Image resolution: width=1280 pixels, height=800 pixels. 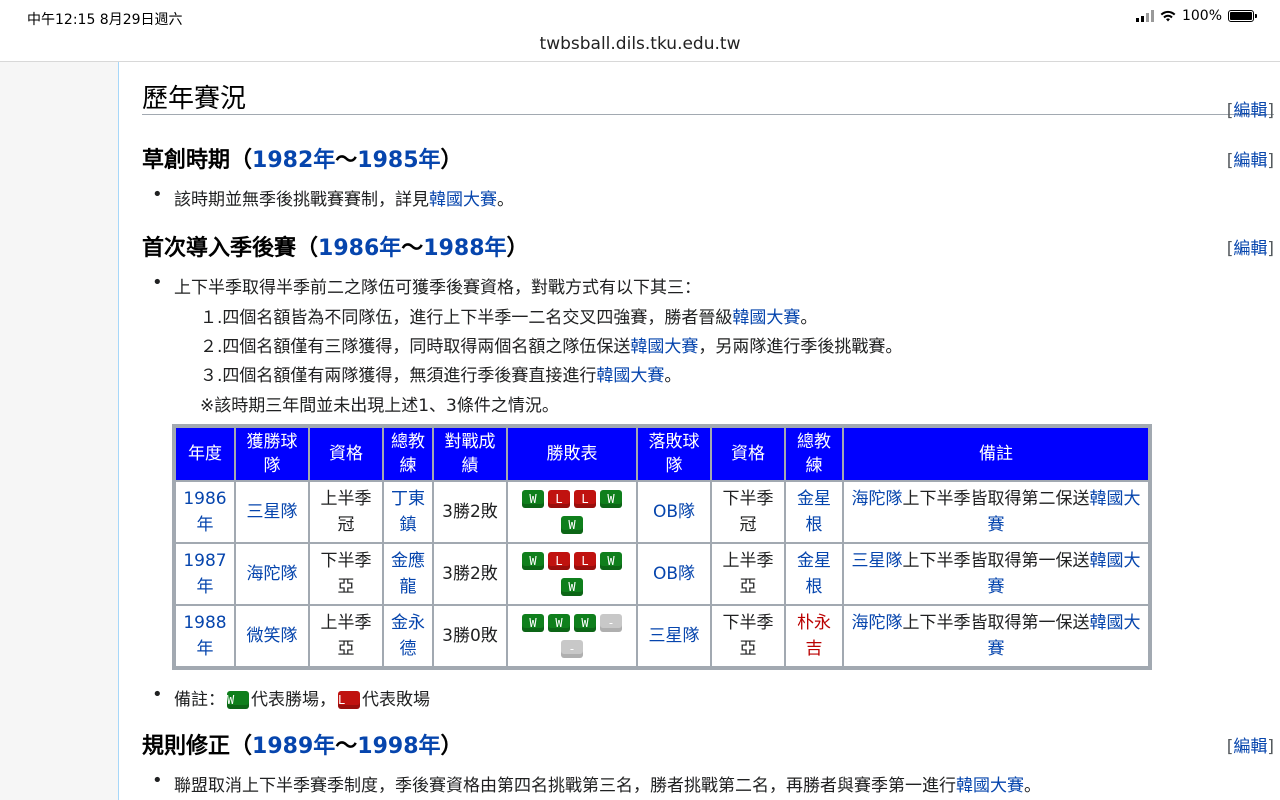 I want to click on winner-coach-link: 金應龍, so click(x=408, y=574).